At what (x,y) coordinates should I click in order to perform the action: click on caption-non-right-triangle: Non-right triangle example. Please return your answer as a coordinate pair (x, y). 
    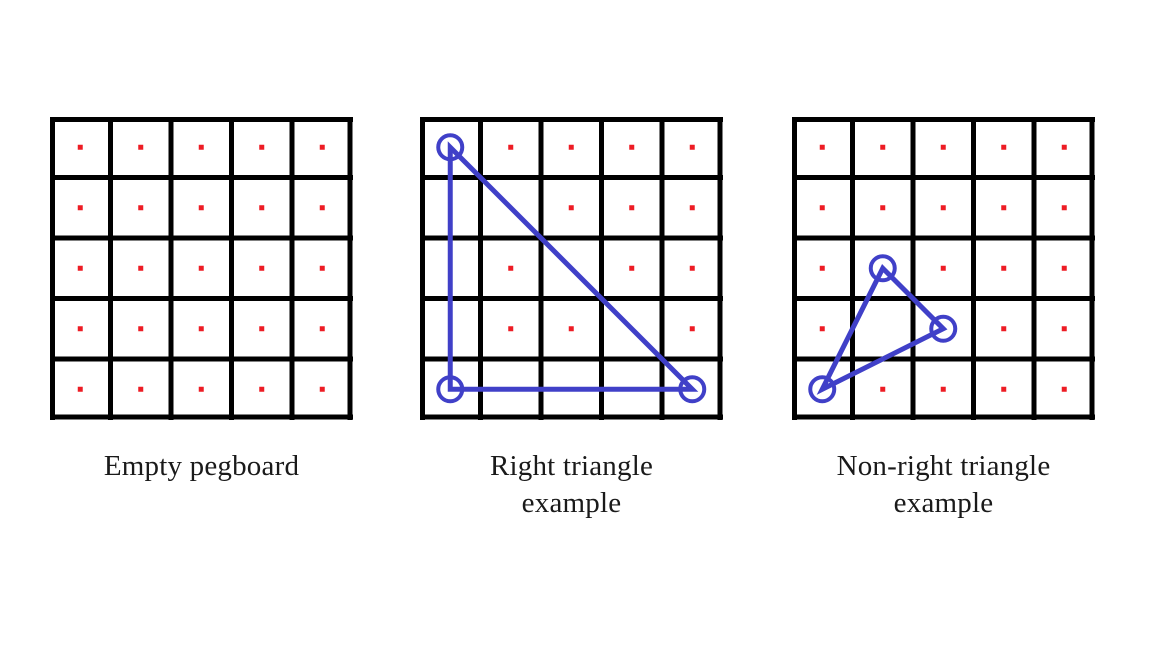
    Looking at the image, I should click on (943, 485).